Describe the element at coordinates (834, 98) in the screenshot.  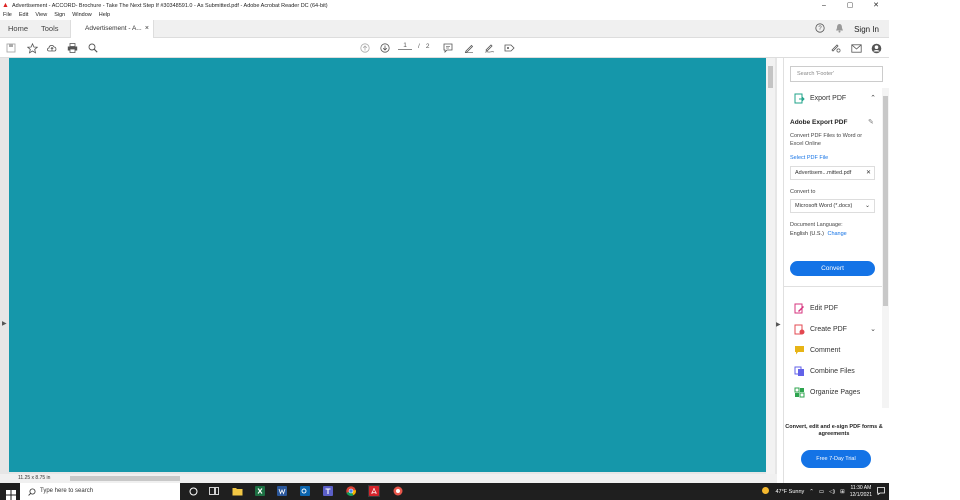
I see `export-pdf-header: Export PDF ⌃` at that location.